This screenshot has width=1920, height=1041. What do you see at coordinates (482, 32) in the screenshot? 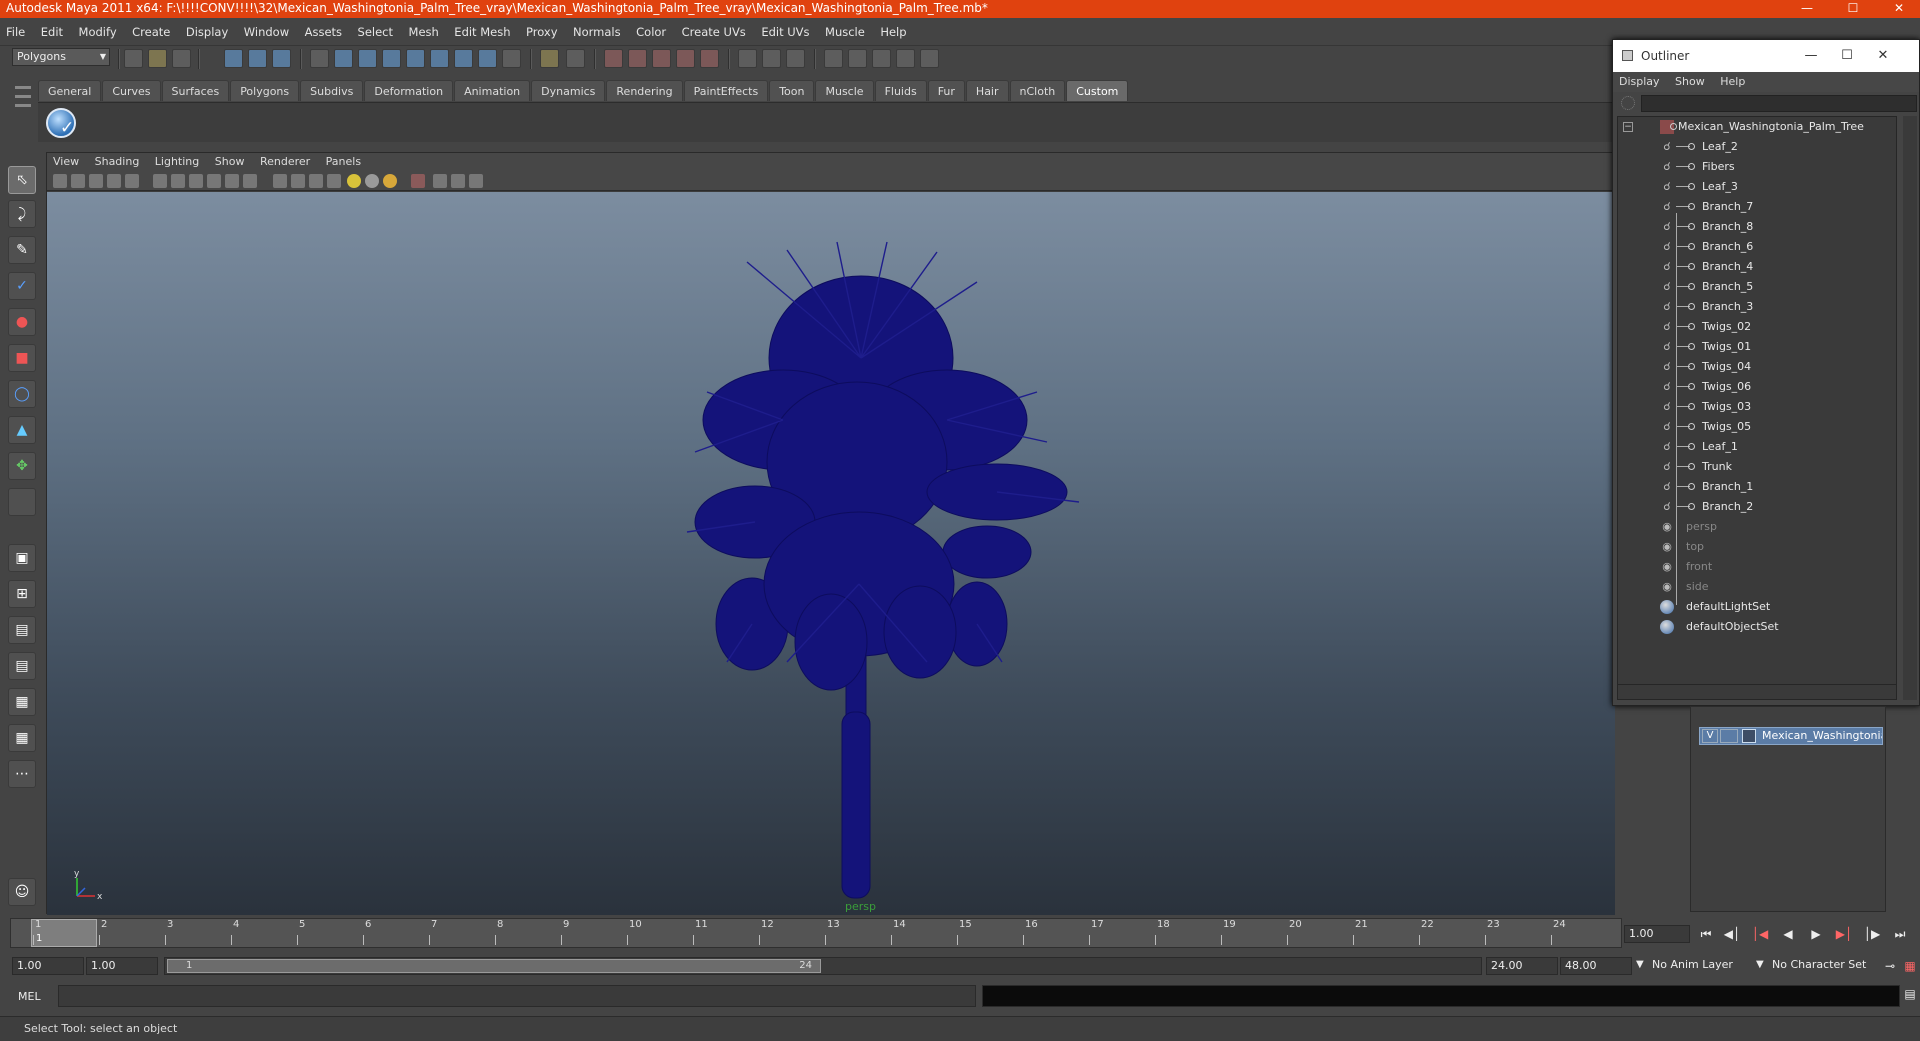
I see `menu-edit-mesh: Edit Mesh` at bounding box center [482, 32].